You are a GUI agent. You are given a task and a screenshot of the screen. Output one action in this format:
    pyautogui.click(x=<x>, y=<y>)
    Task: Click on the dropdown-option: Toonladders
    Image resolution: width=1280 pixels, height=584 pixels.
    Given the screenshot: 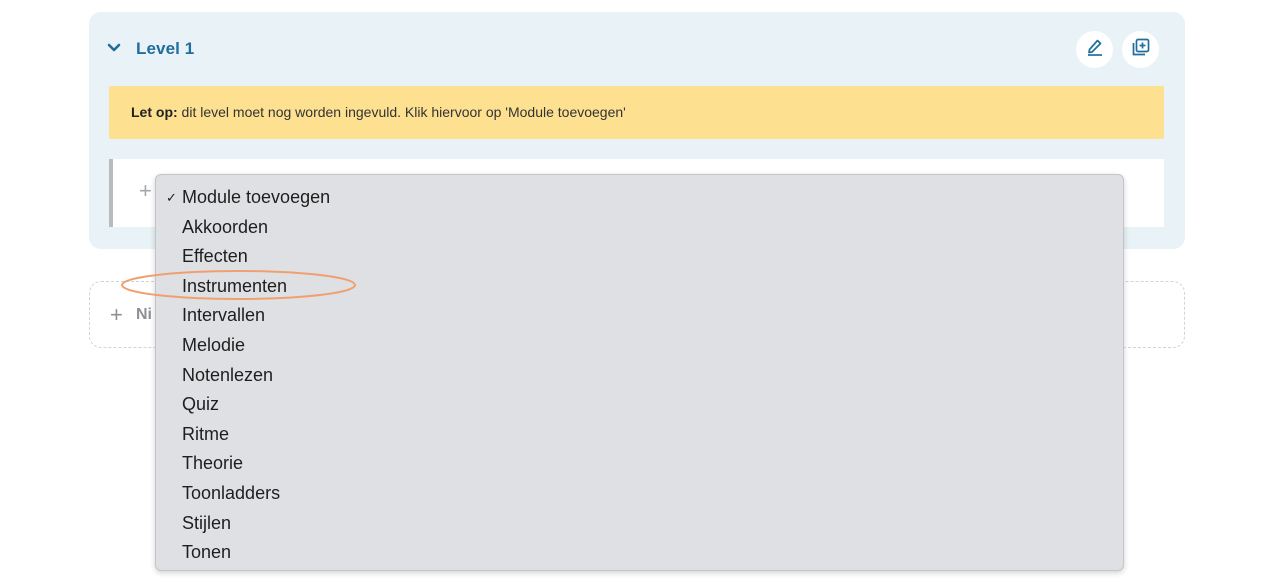 What is the action you would take?
    pyautogui.click(x=639, y=494)
    